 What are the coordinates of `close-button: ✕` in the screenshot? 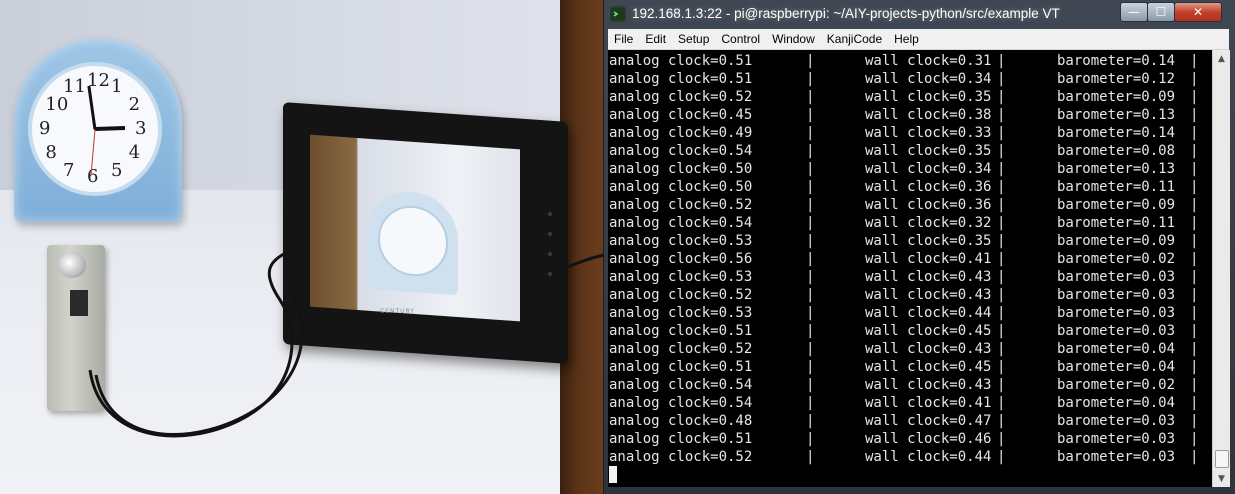 It's located at (1198, 12).